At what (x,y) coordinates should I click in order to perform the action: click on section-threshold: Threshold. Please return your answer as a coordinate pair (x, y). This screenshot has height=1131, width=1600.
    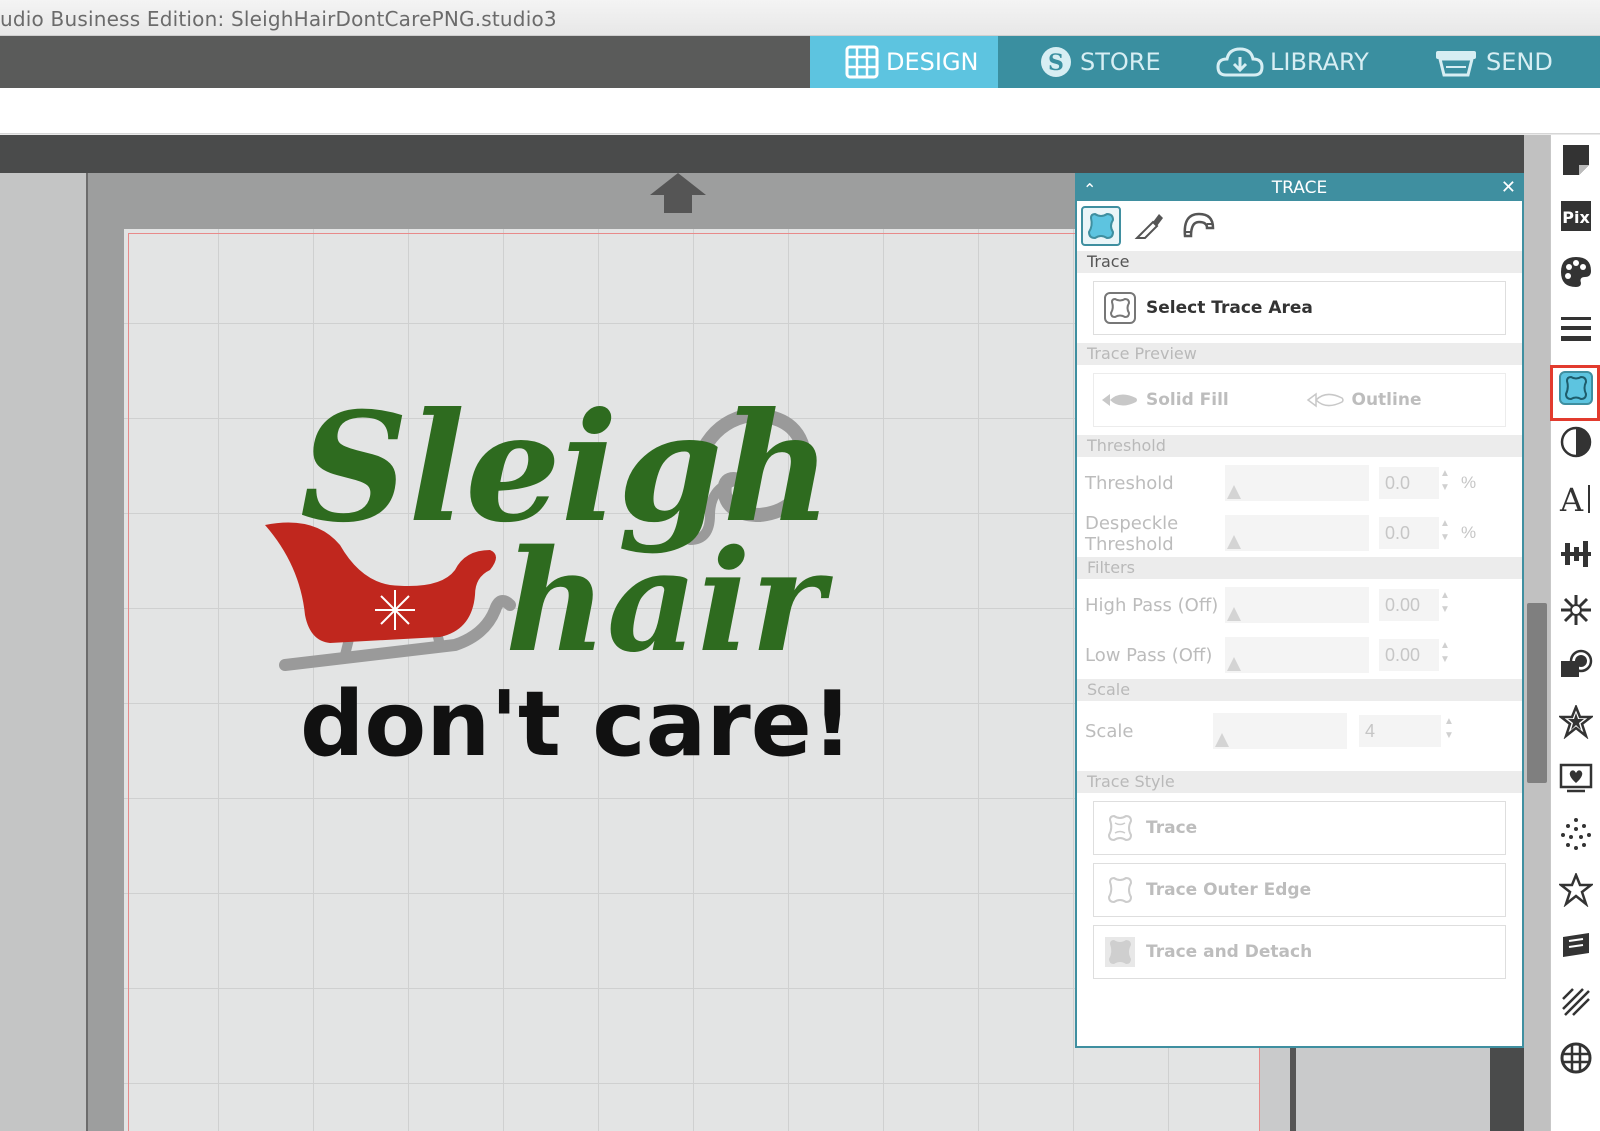
    Looking at the image, I should click on (1299, 446).